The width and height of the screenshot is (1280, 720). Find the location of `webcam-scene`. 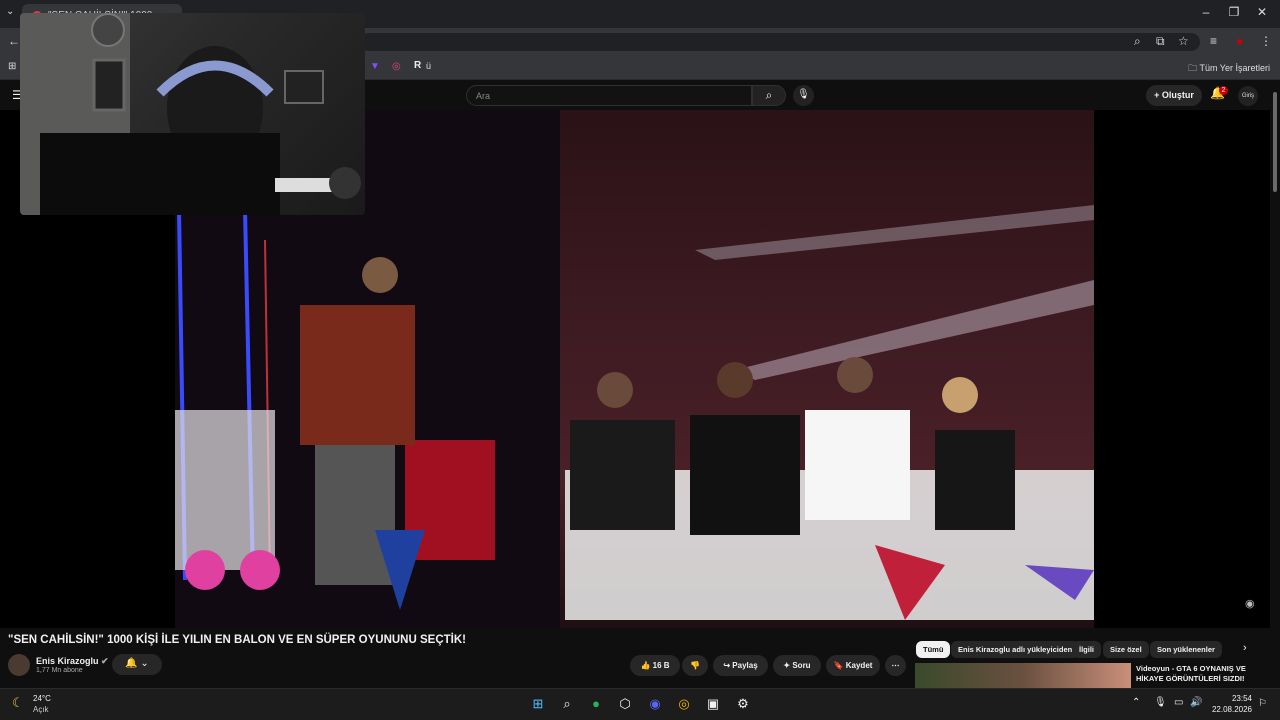

webcam-scene is located at coordinates (190, 114).